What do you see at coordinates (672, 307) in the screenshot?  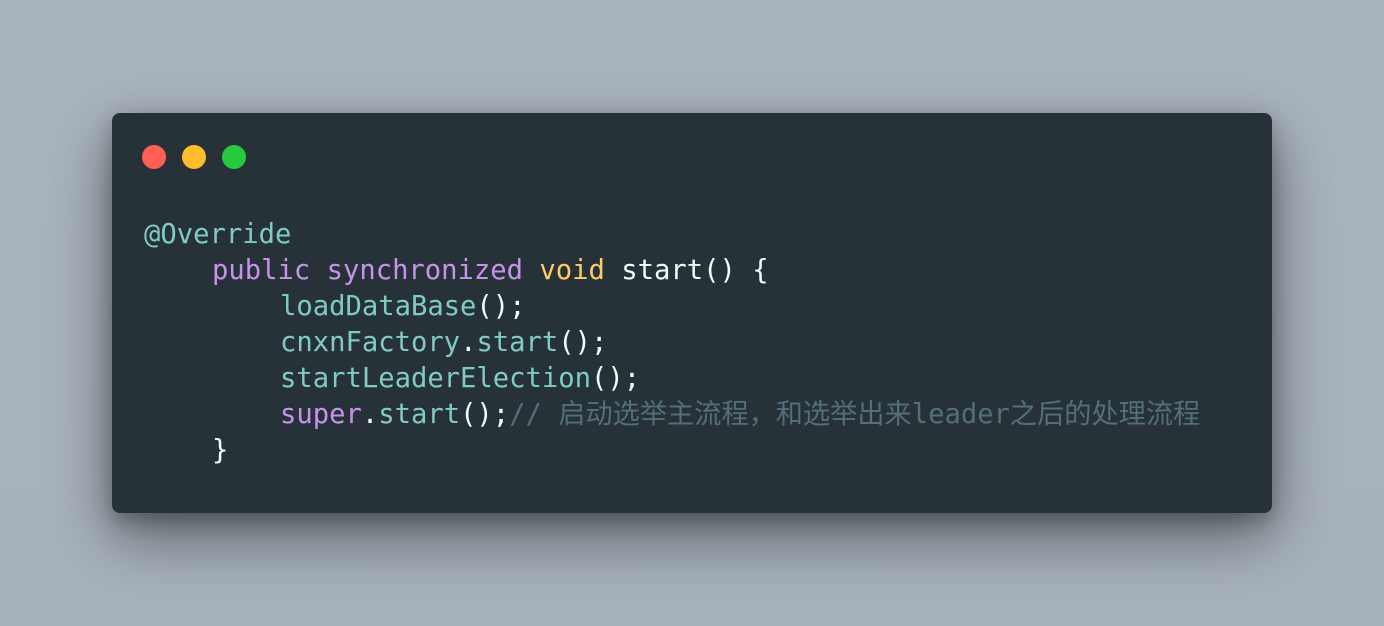 I see `code-line-3: loadDataBase();` at bounding box center [672, 307].